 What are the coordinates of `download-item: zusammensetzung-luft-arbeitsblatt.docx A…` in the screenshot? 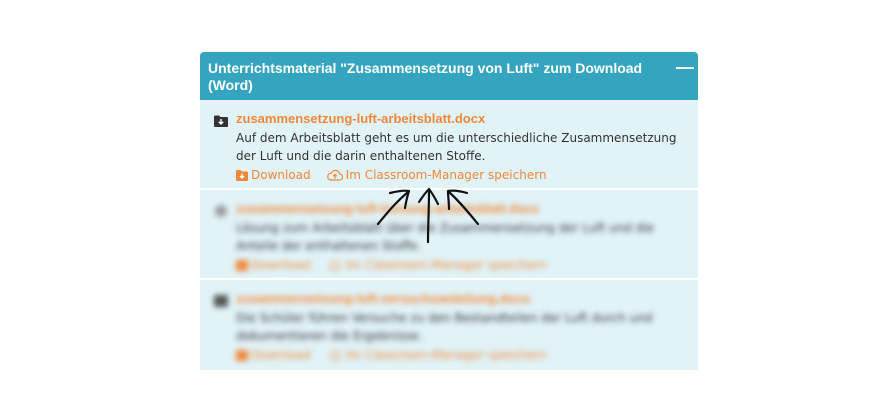 It's located at (449, 144).